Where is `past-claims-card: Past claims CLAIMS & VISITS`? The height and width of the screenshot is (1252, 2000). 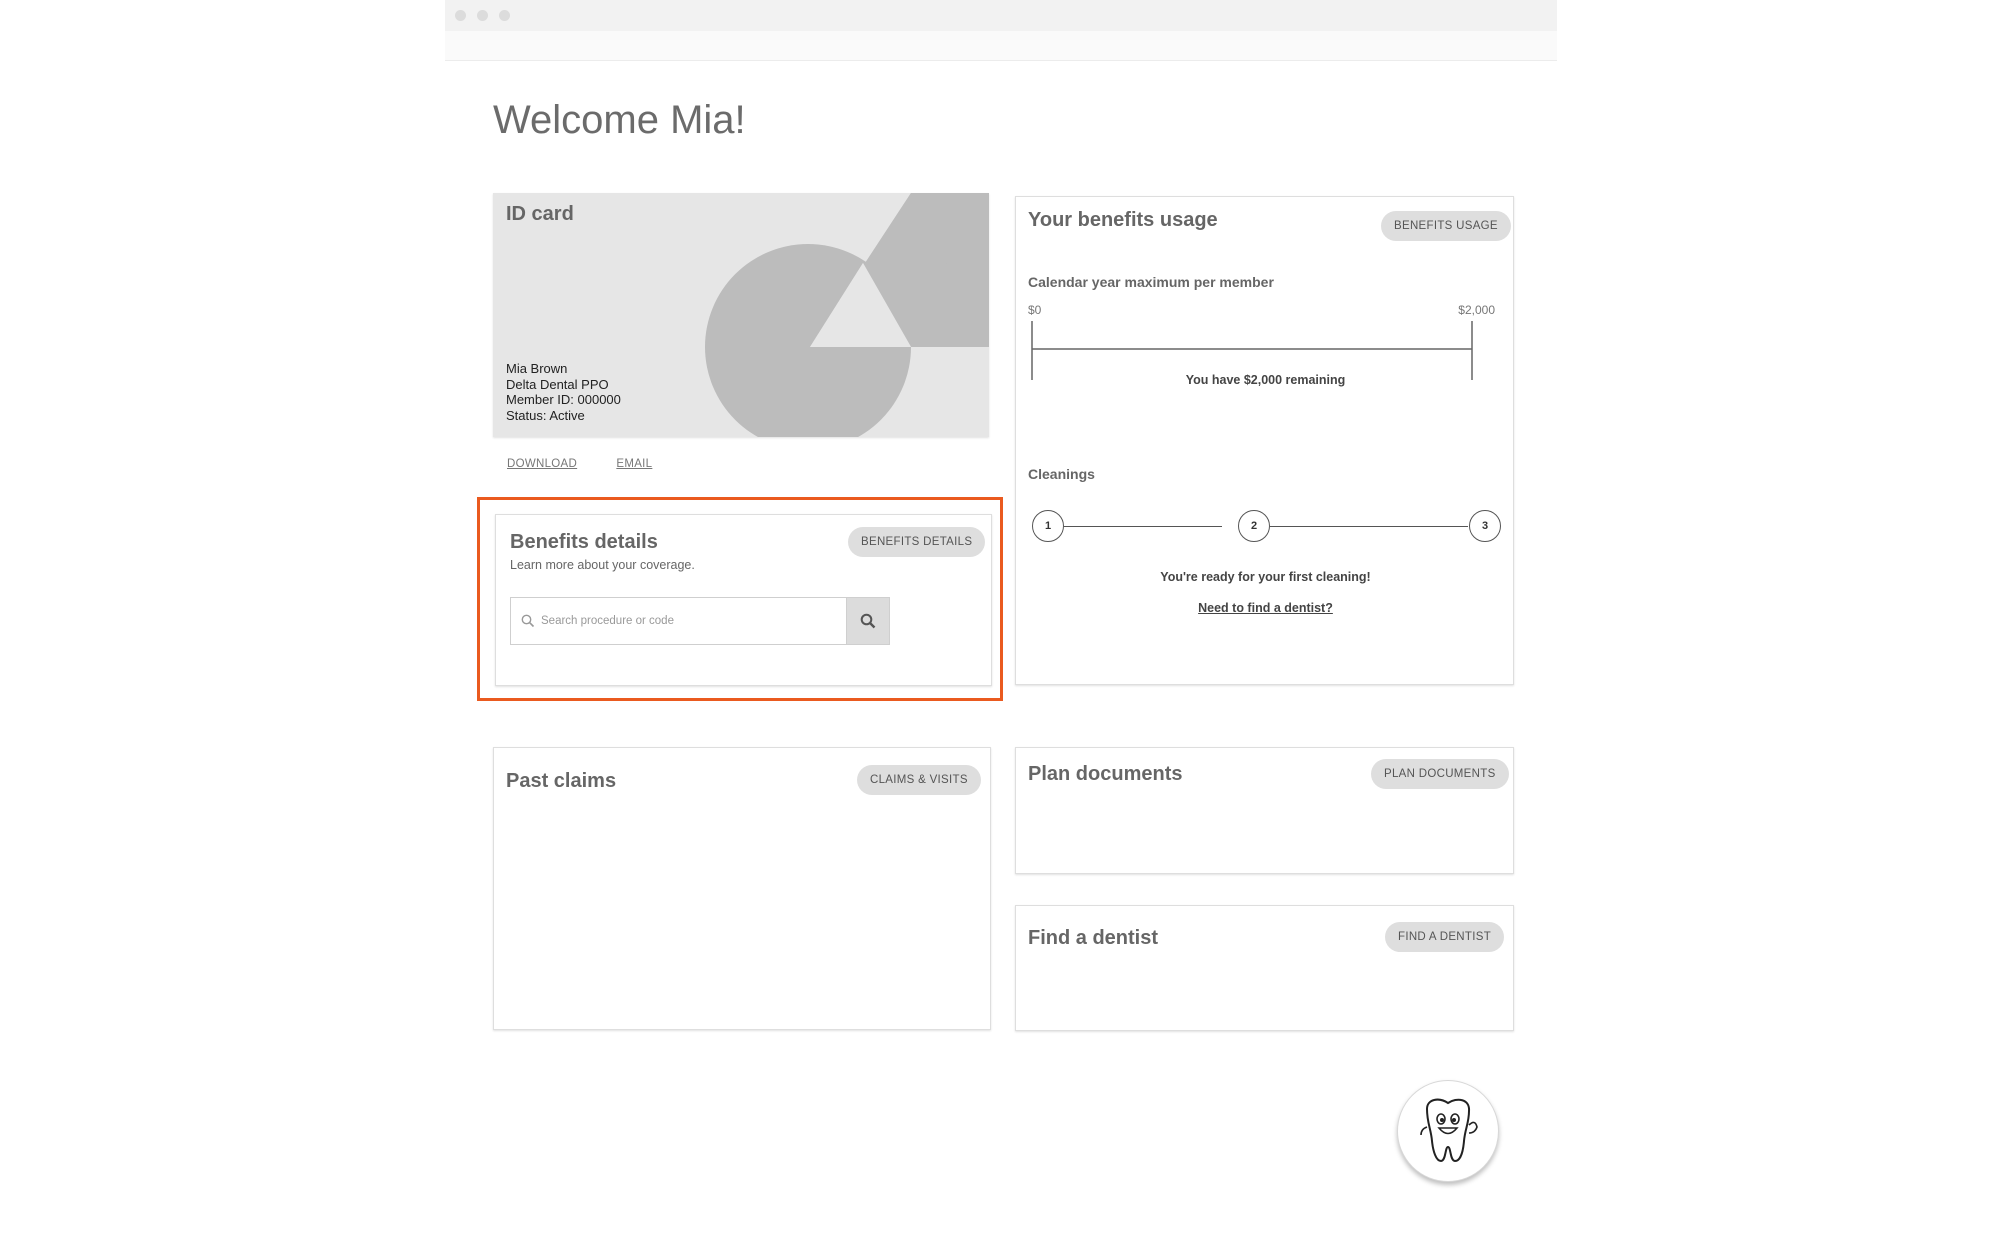
past-claims-card: Past claims CLAIMS & VISITS is located at coordinates (742, 888).